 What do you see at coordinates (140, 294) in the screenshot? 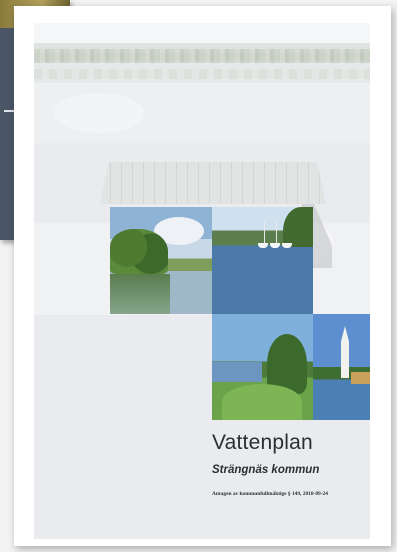
I see `tree-reflection` at bounding box center [140, 294].